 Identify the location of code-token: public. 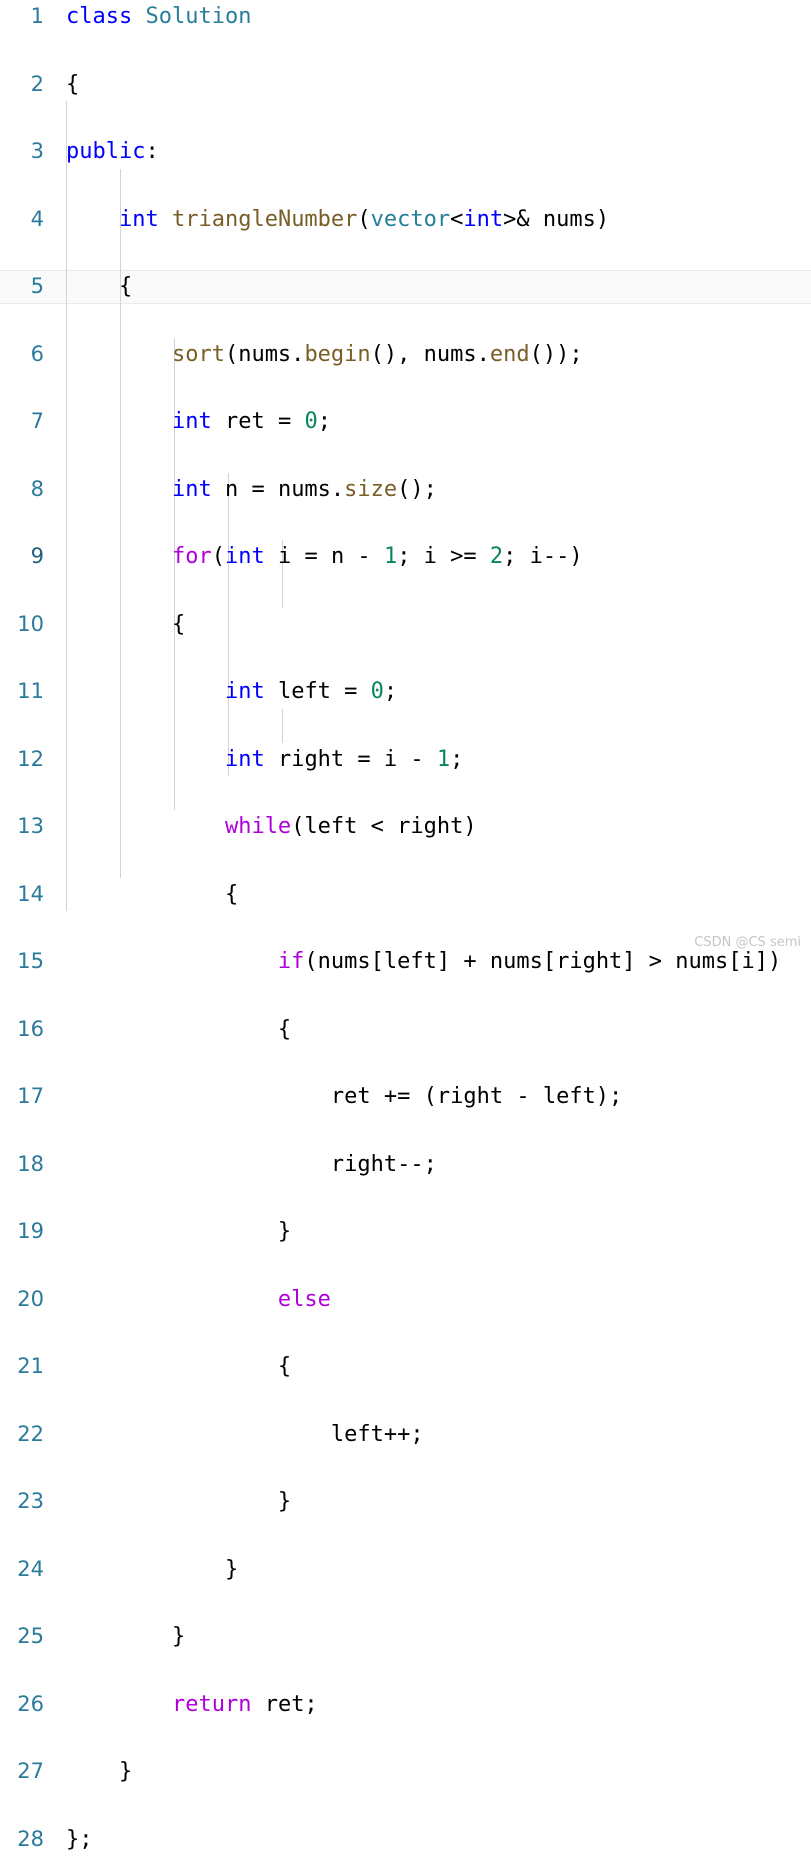
(105, 151).